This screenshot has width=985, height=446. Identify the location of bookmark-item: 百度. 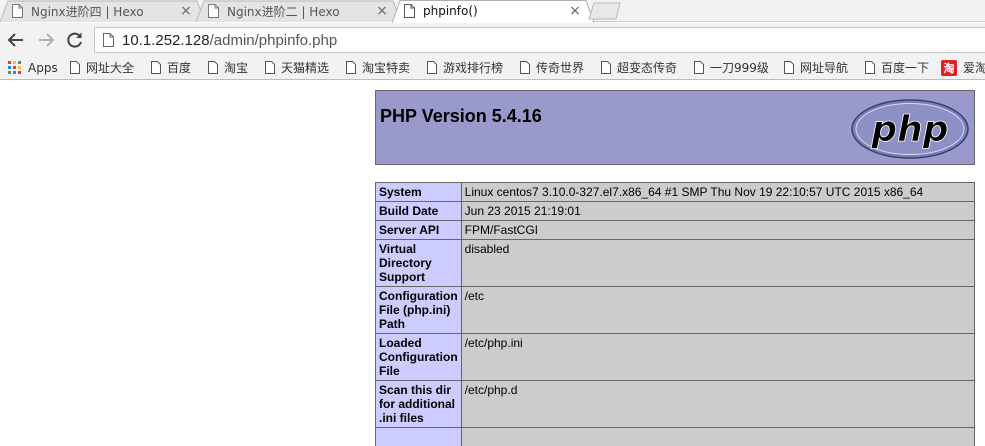
(171, 67).